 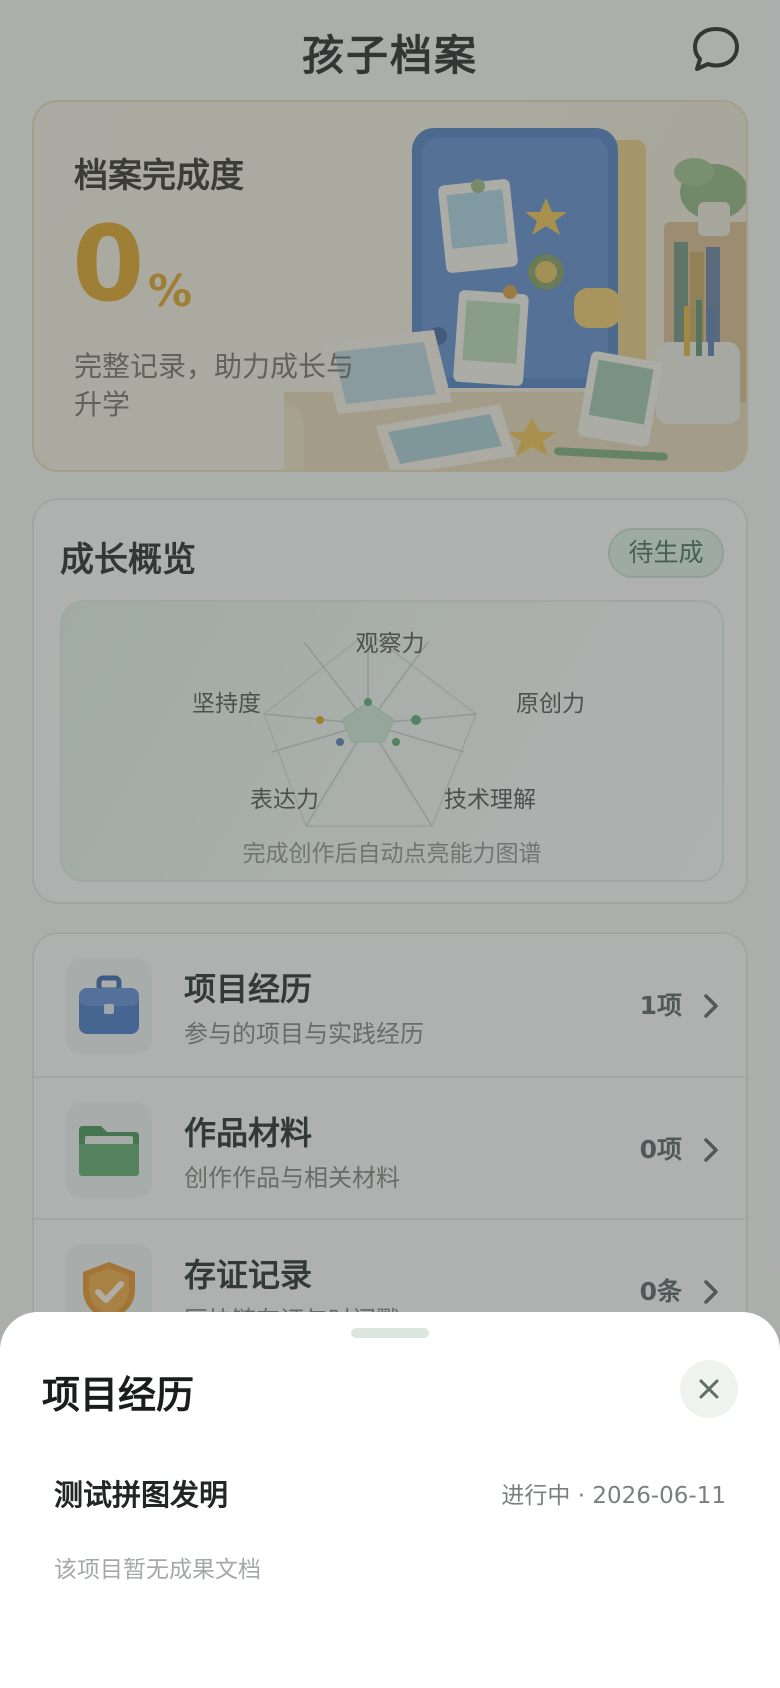 I want to click on drag-handle, so click(x=390, y=1333).